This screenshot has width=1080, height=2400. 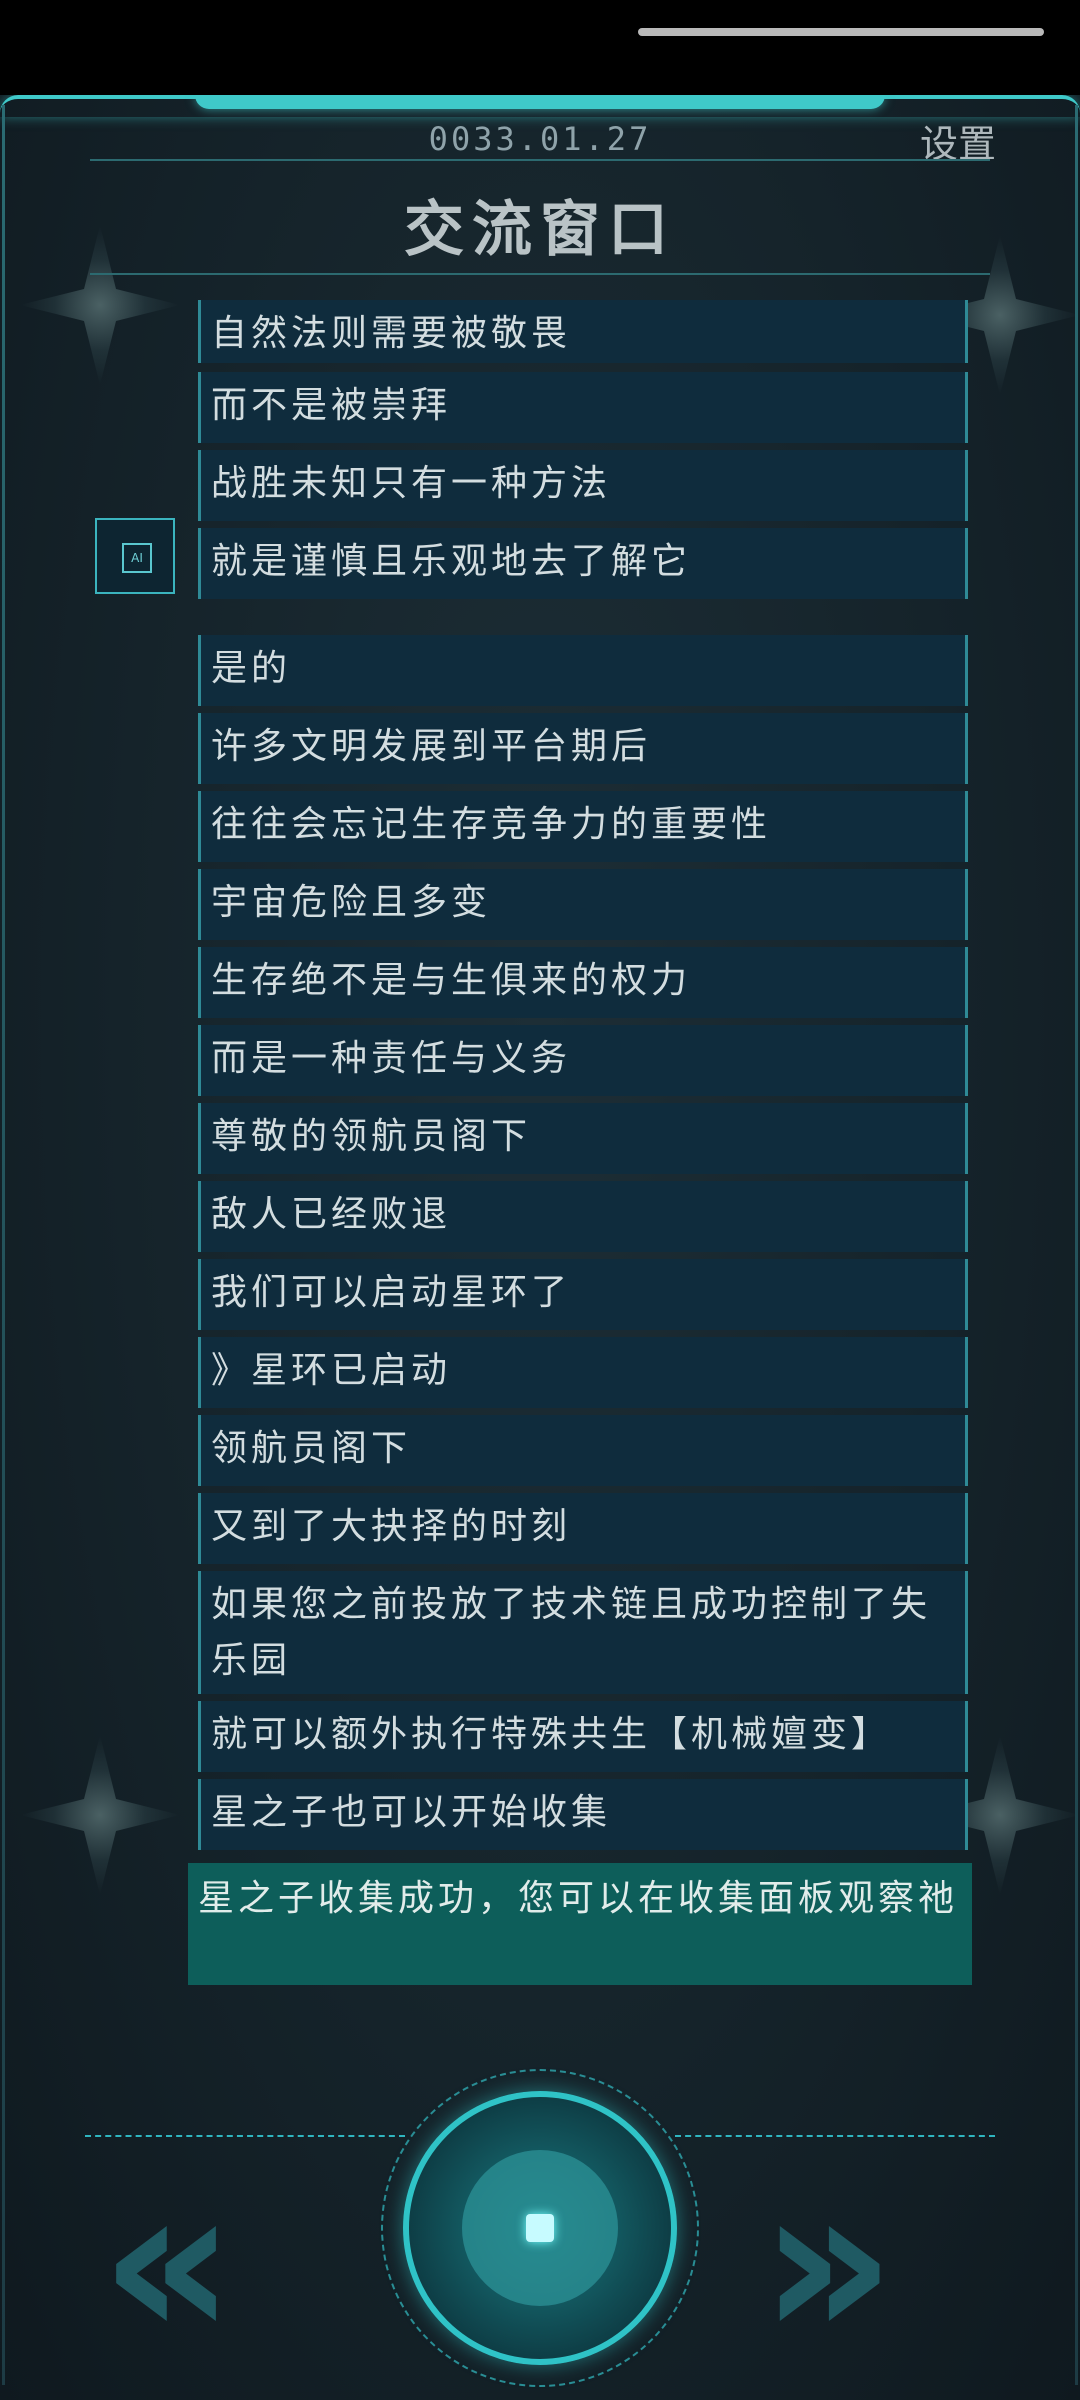 What do you see at coordinates (540, 102) in the screenshot?
I see `frame-top-bar` at bounding box center [540, 102].